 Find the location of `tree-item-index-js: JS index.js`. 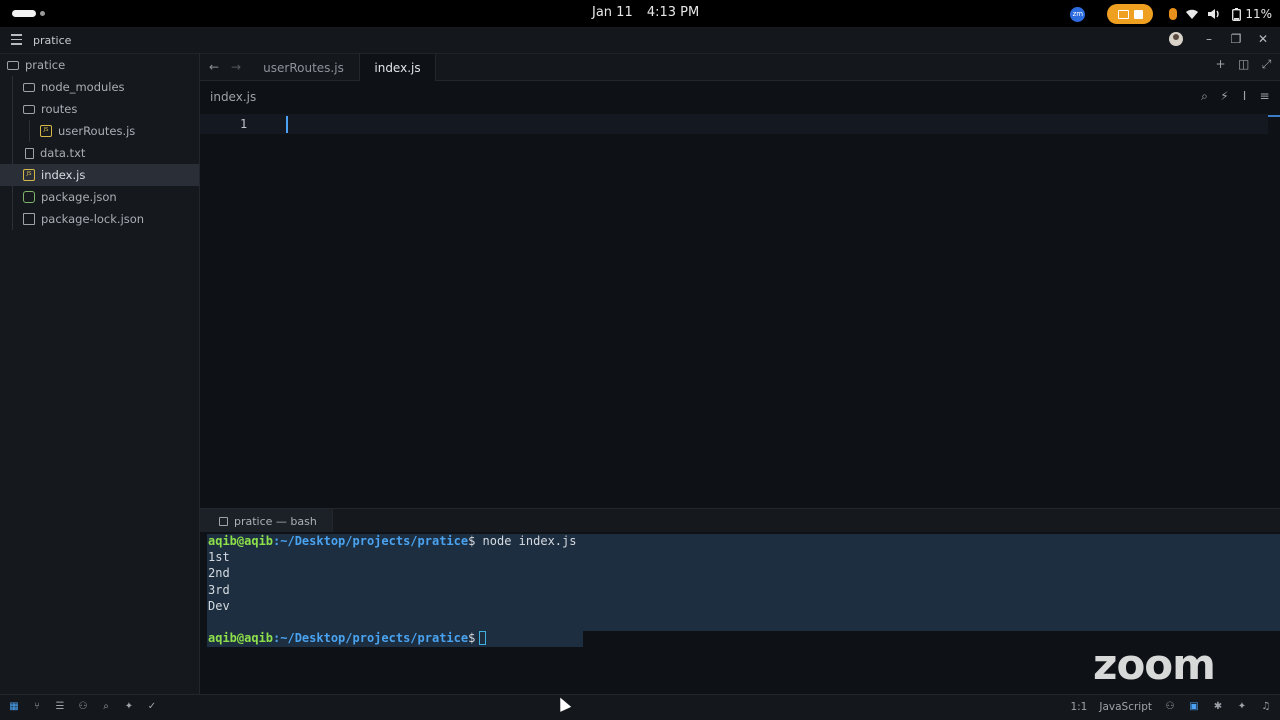

tree-item-index-js: JS index.js is located at coordinates (99, 175).